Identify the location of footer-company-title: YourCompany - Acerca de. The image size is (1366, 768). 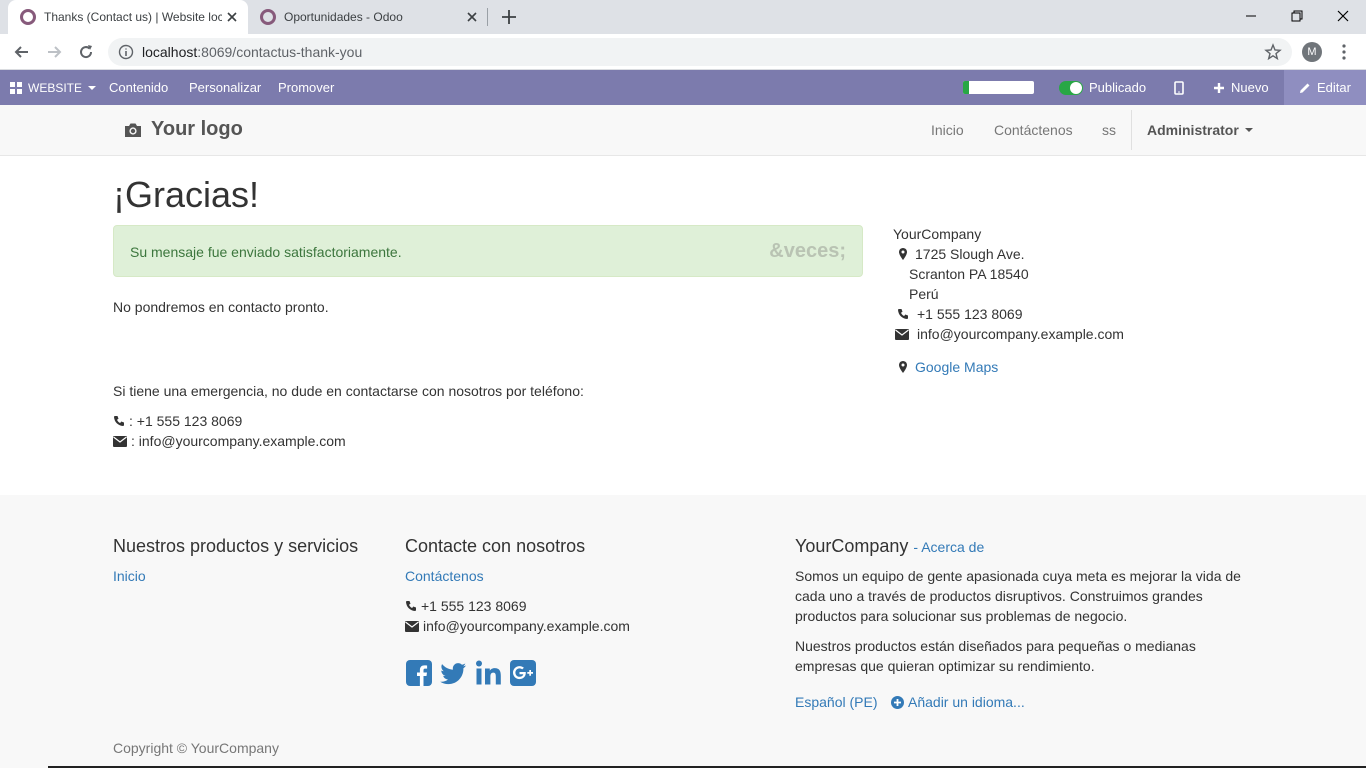
(889, 546).